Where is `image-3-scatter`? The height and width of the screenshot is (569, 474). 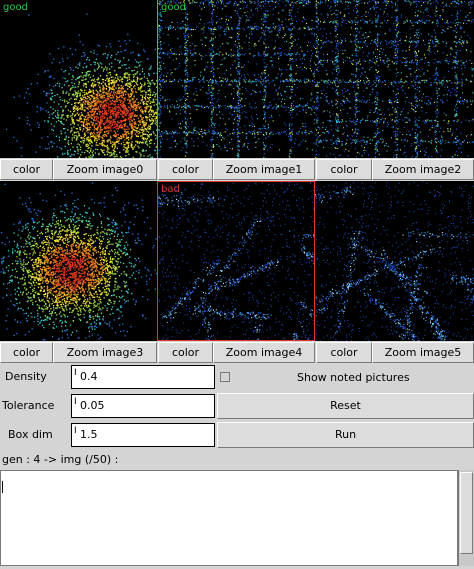 image-3-scatter is located at coordinates (78, 261).